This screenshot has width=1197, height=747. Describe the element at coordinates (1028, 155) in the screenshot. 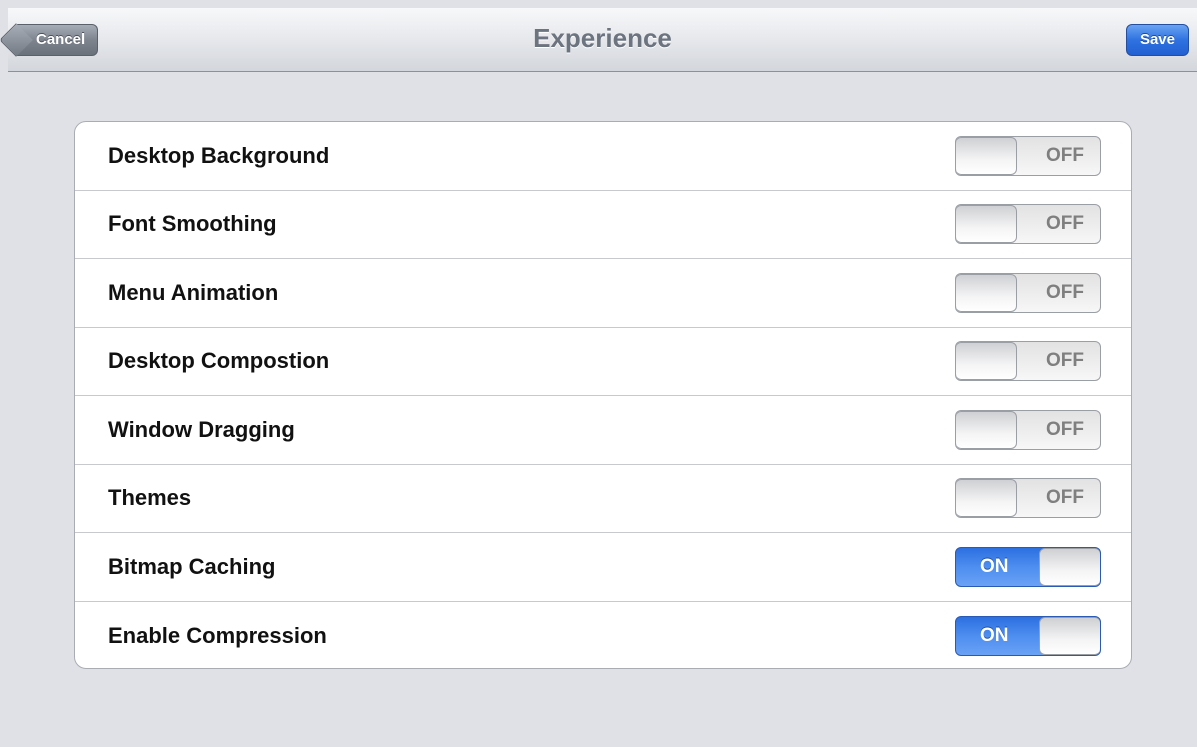

I see `desktop-background-toggle: OFF` at that location.